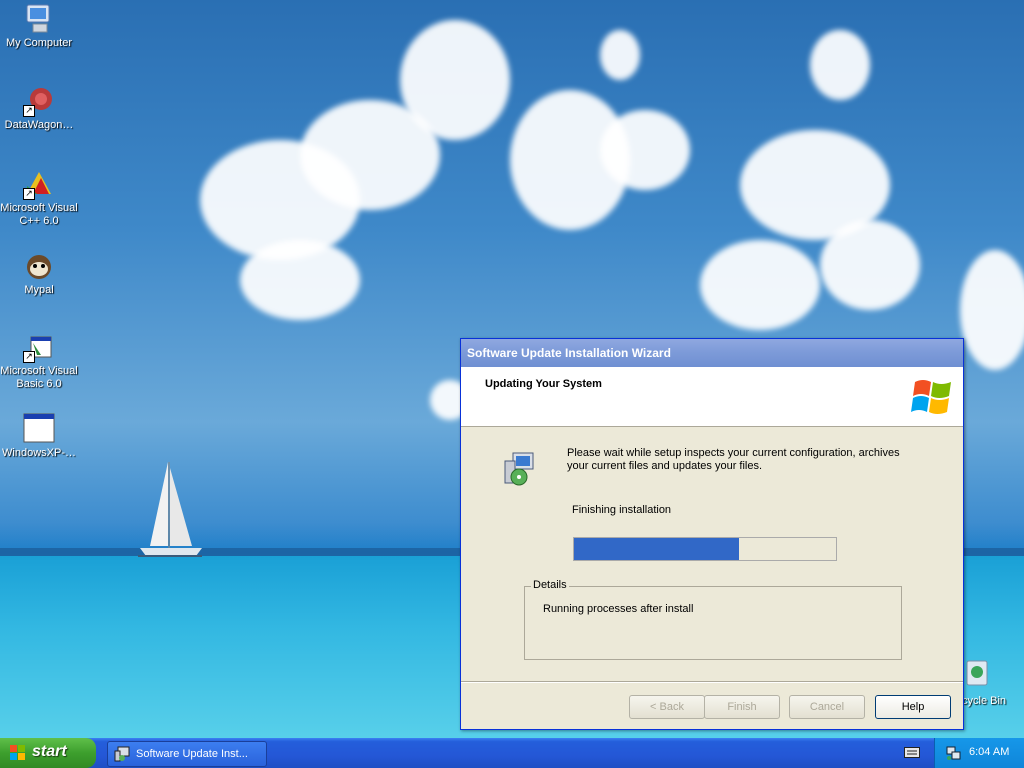 This screenshot has width=1024, height=768. I want to click on desktop-icon-mypal: Mypal, so click(39, 273).